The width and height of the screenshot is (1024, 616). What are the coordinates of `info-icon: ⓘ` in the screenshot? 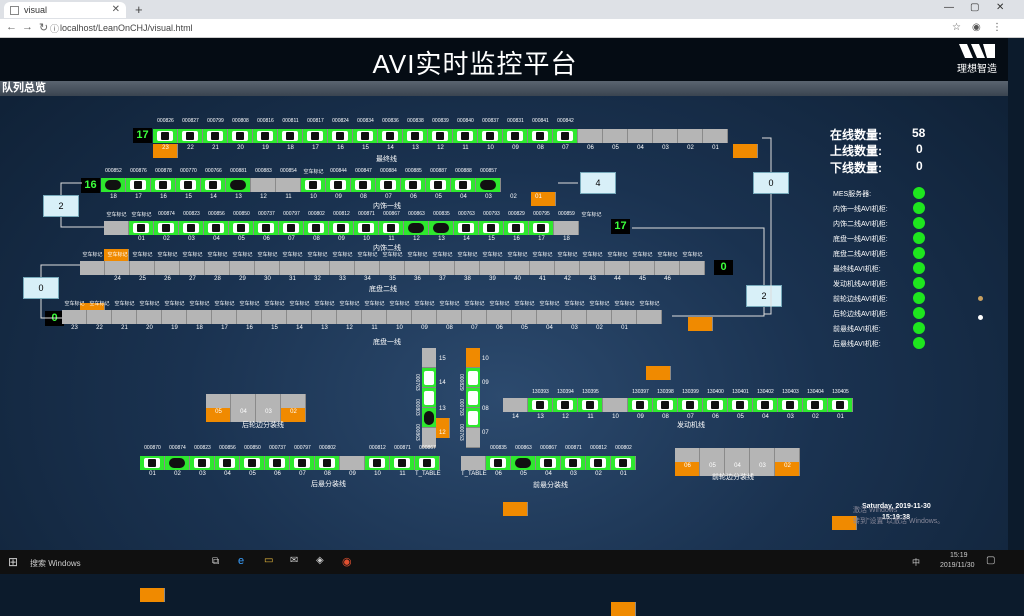 It's located at (54, 28).